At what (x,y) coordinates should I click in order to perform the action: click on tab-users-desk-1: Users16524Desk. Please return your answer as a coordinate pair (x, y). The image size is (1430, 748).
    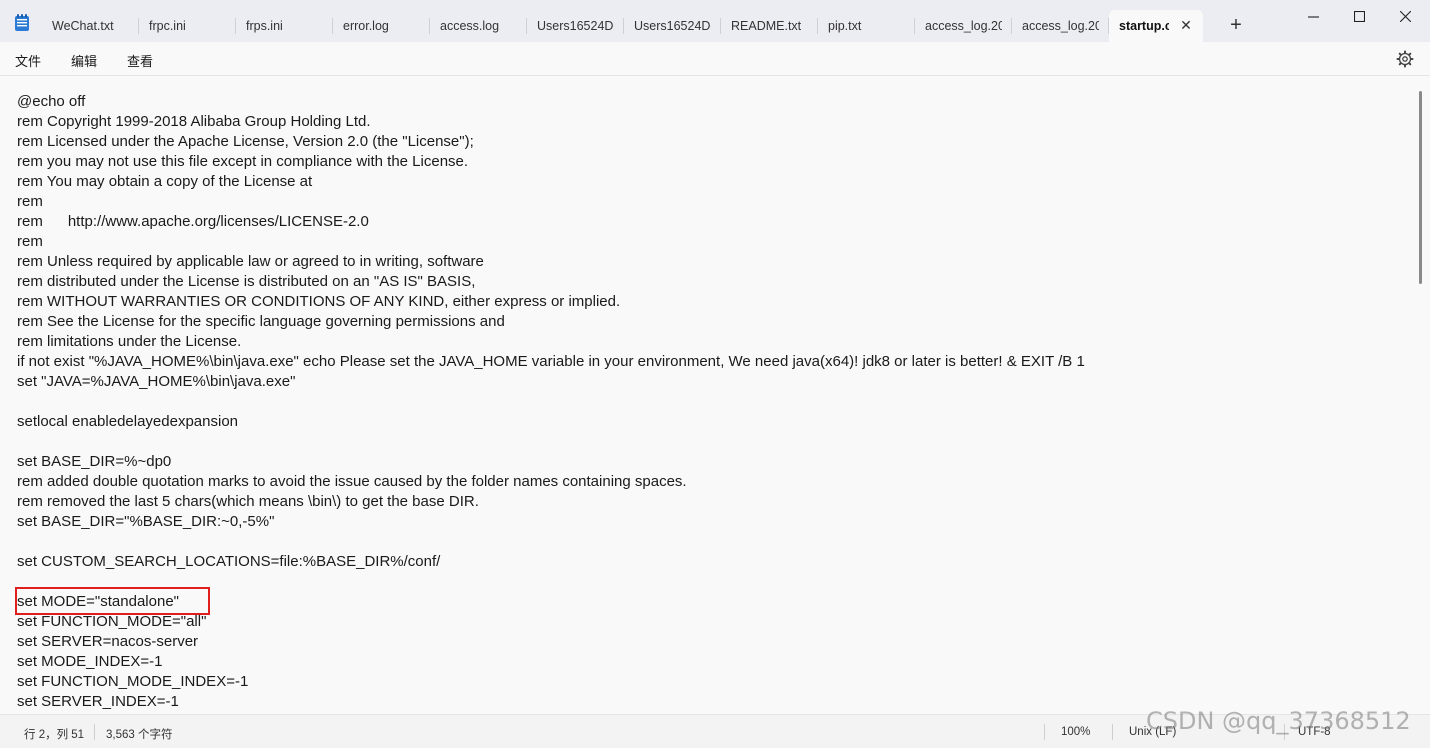
    Looking at the image, I should click on (575, 26).